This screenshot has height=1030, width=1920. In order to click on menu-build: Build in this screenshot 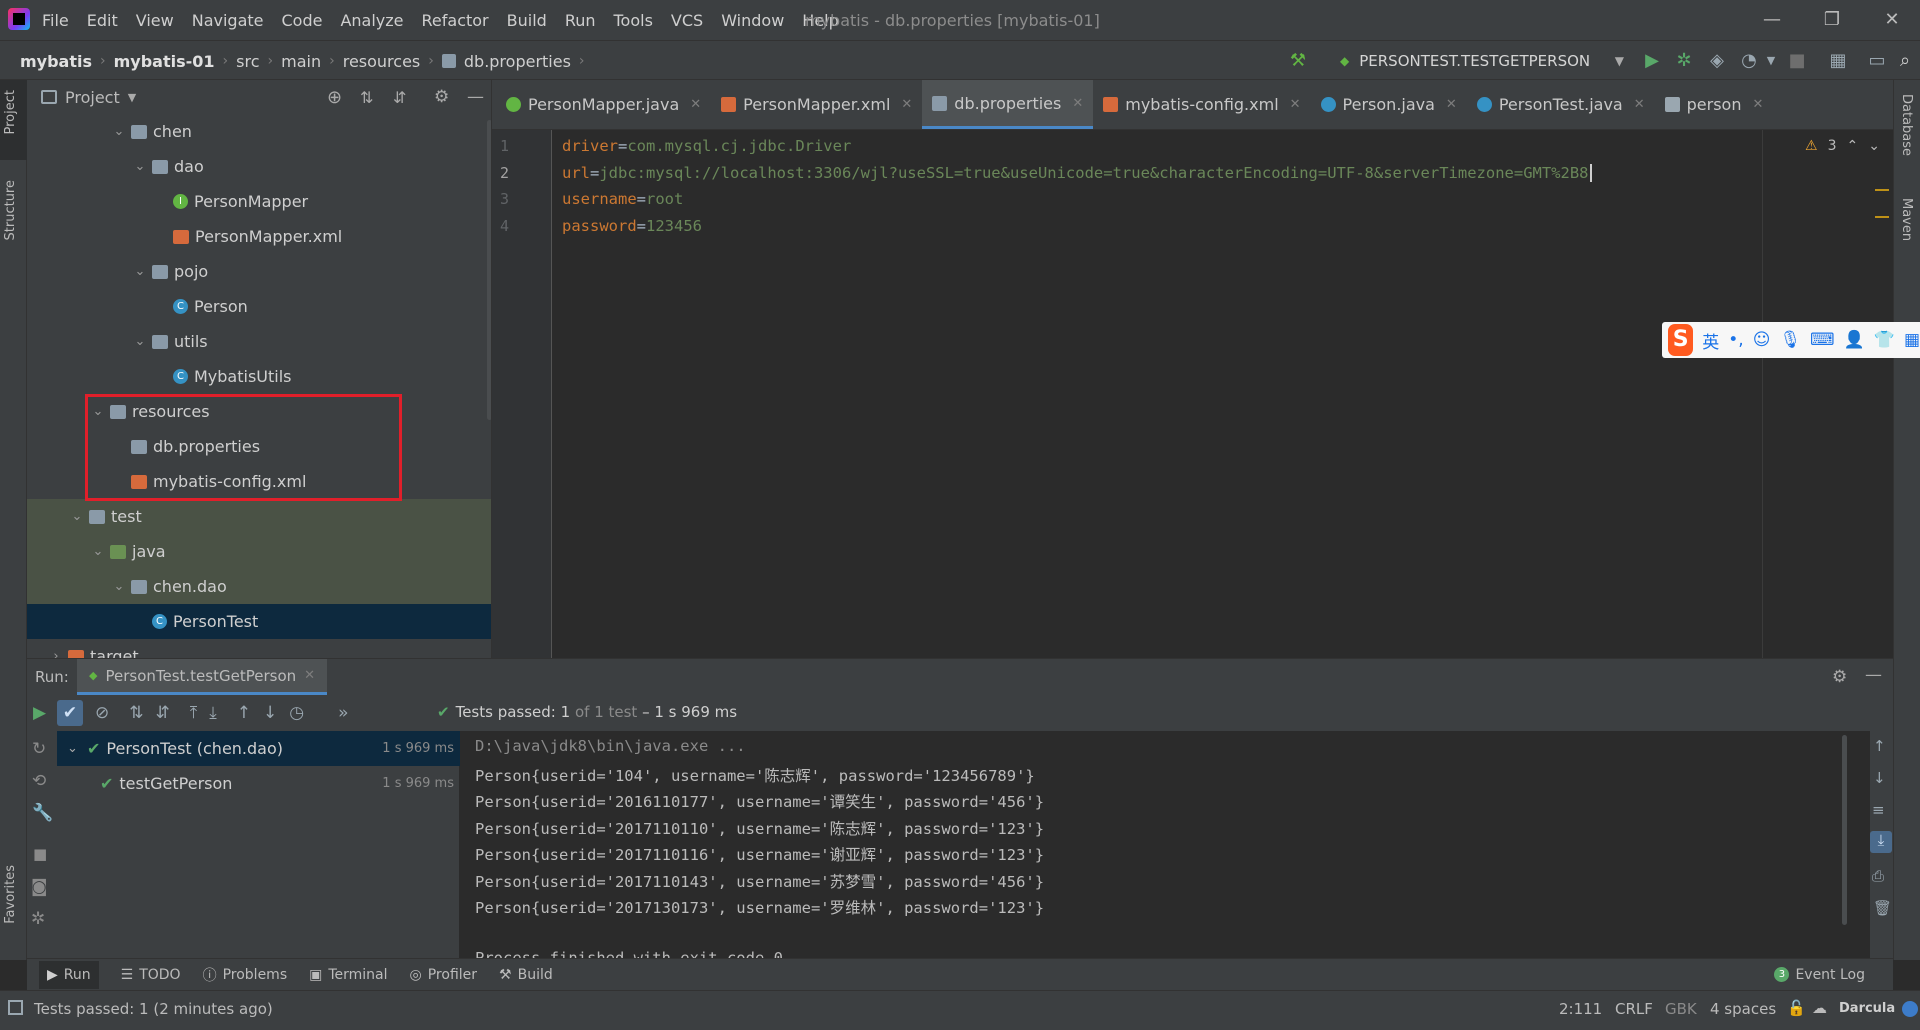, I will do `click(527, 20)`.